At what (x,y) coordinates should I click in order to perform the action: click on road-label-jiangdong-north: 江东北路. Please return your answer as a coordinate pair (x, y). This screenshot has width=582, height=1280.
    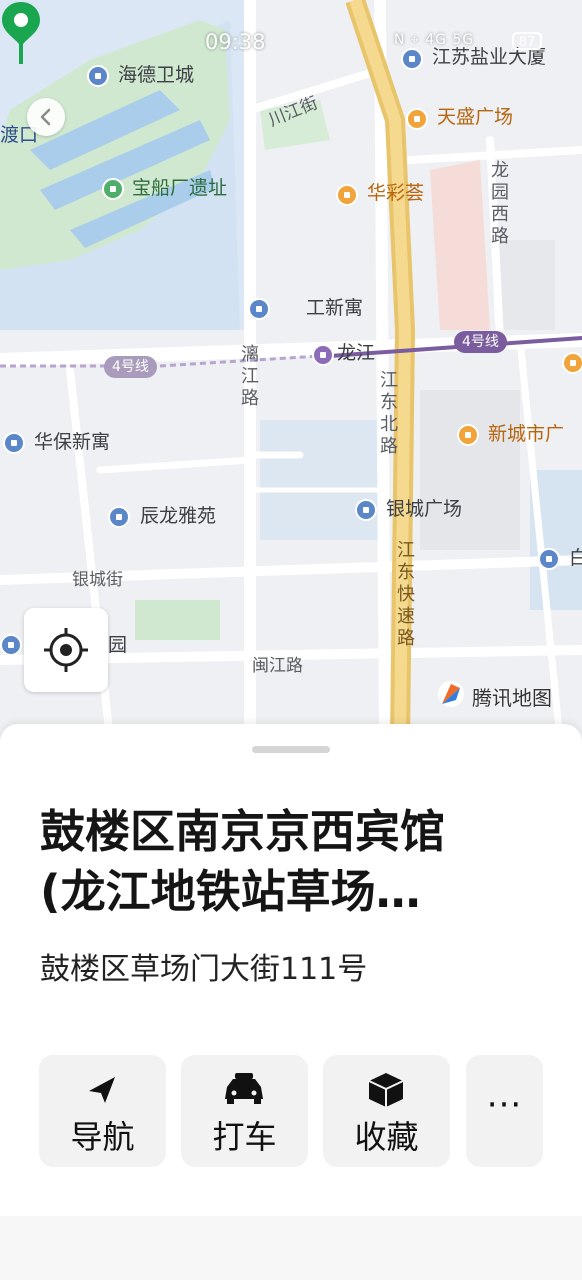
    Looking at the image, I should click on (389, 413).